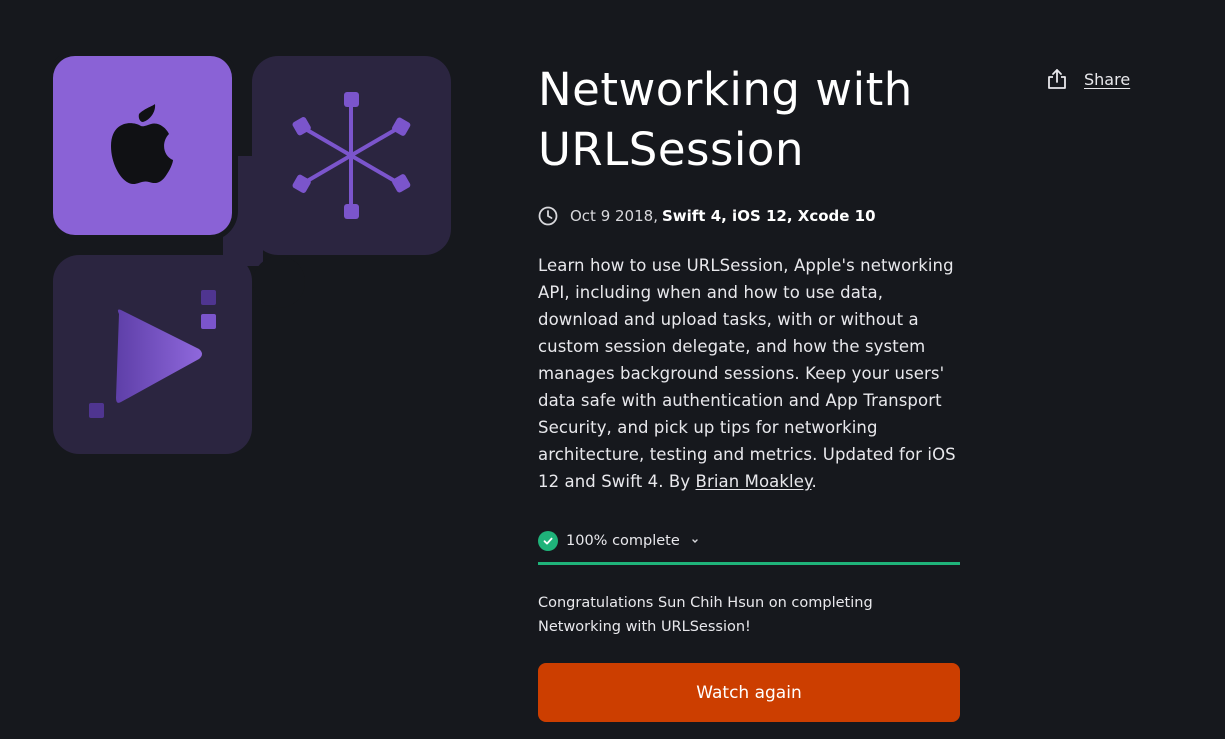 This screenshot has height=739, width=1225. Describe the element at coordinates (749, 692) in the screenshot. I see `watch-again-button: Watch again` at that location.